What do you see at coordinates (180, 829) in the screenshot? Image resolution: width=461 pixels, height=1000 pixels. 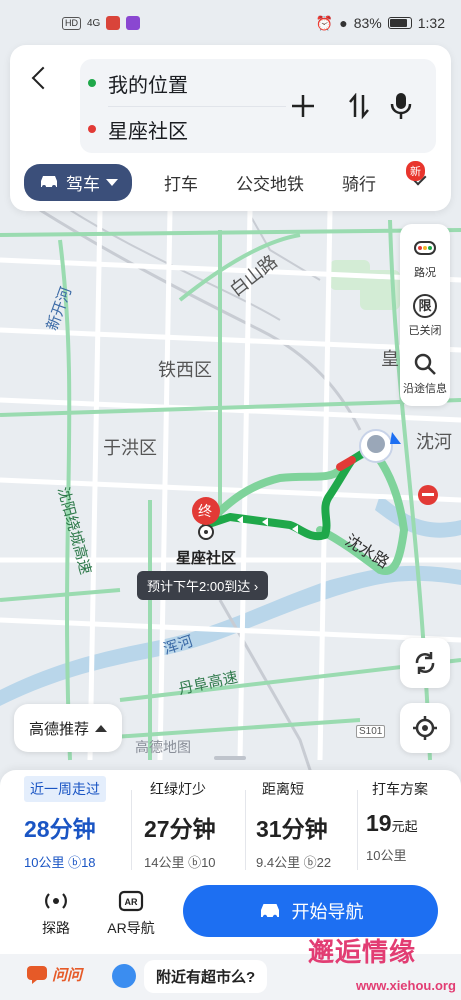 I see `route-time: 27分钟` at bounding box center [180, 829].